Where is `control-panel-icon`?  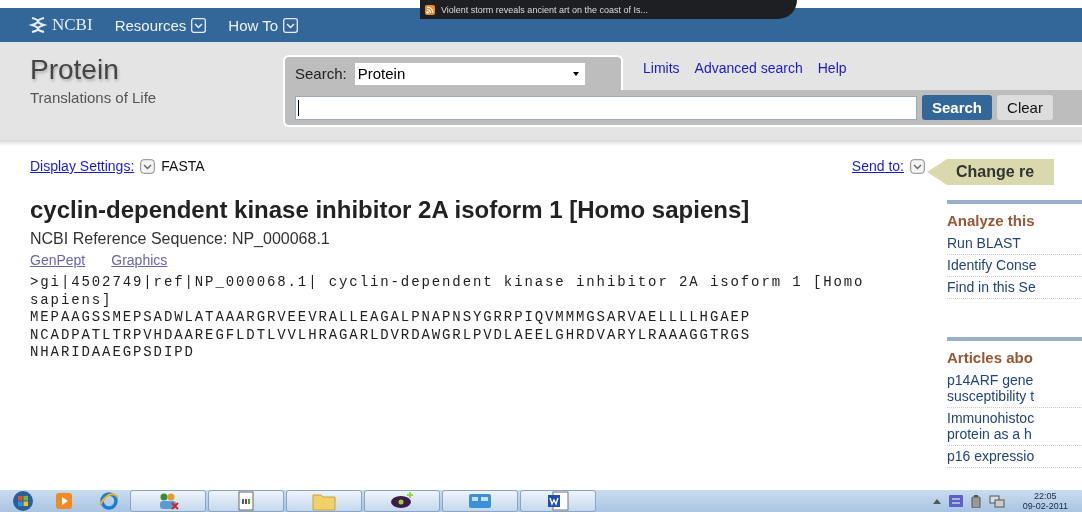 control-panel-icon is located at coordinates (480, 501).